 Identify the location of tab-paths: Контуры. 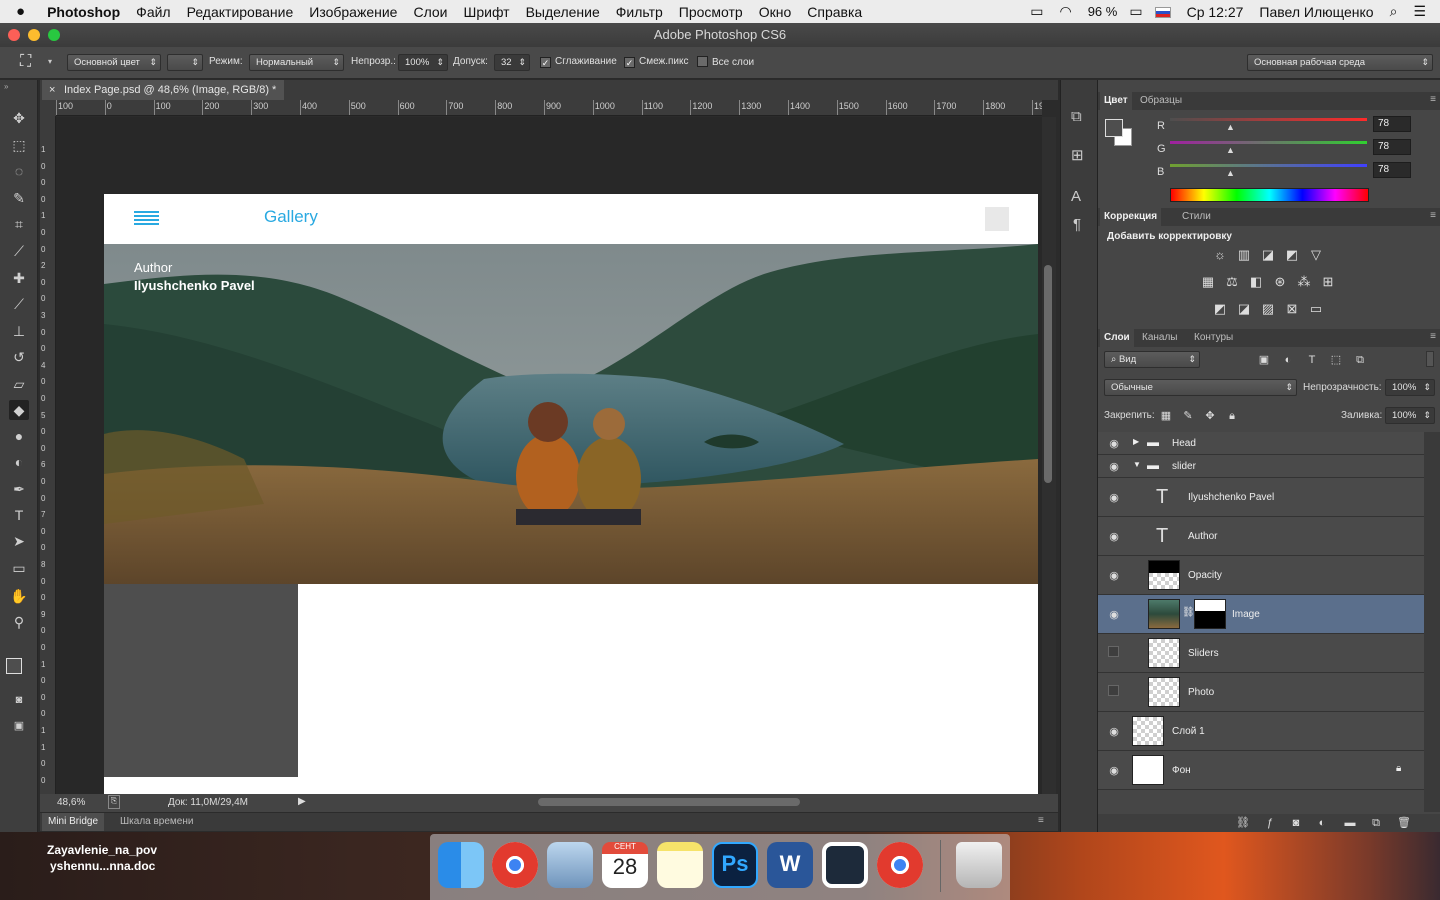
(1213, 338).